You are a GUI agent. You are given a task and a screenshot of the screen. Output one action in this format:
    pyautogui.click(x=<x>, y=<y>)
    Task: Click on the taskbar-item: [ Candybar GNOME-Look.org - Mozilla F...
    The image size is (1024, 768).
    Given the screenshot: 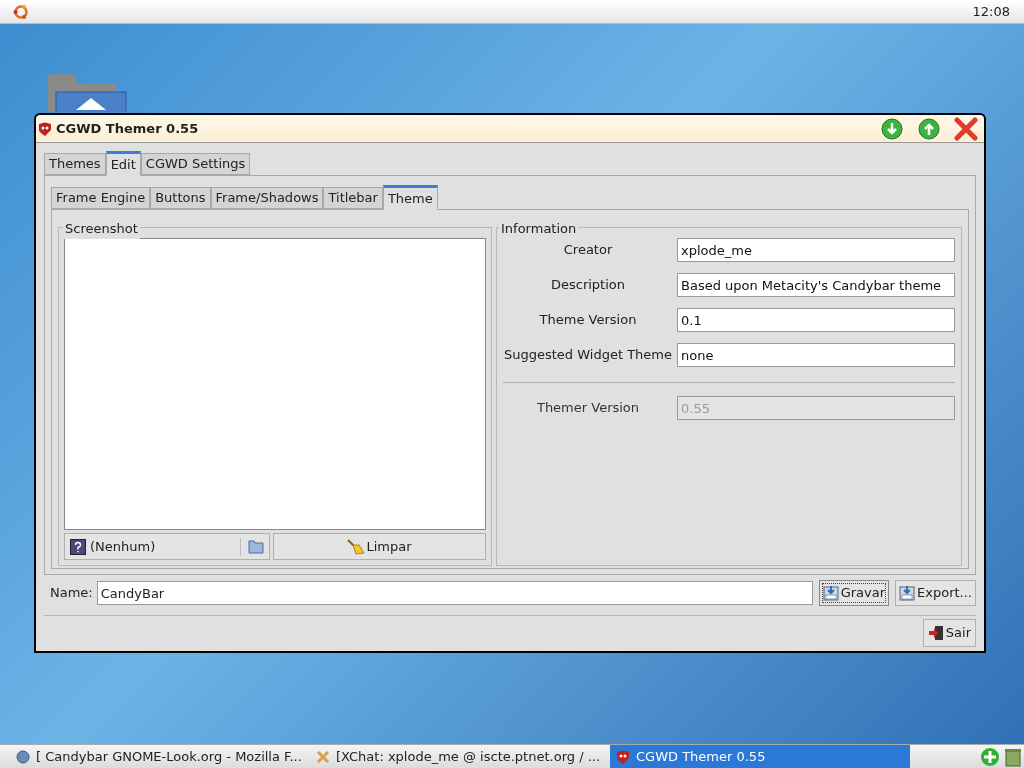 What is the action you would take?
    pyautogui.click(x=160, y=756)
    